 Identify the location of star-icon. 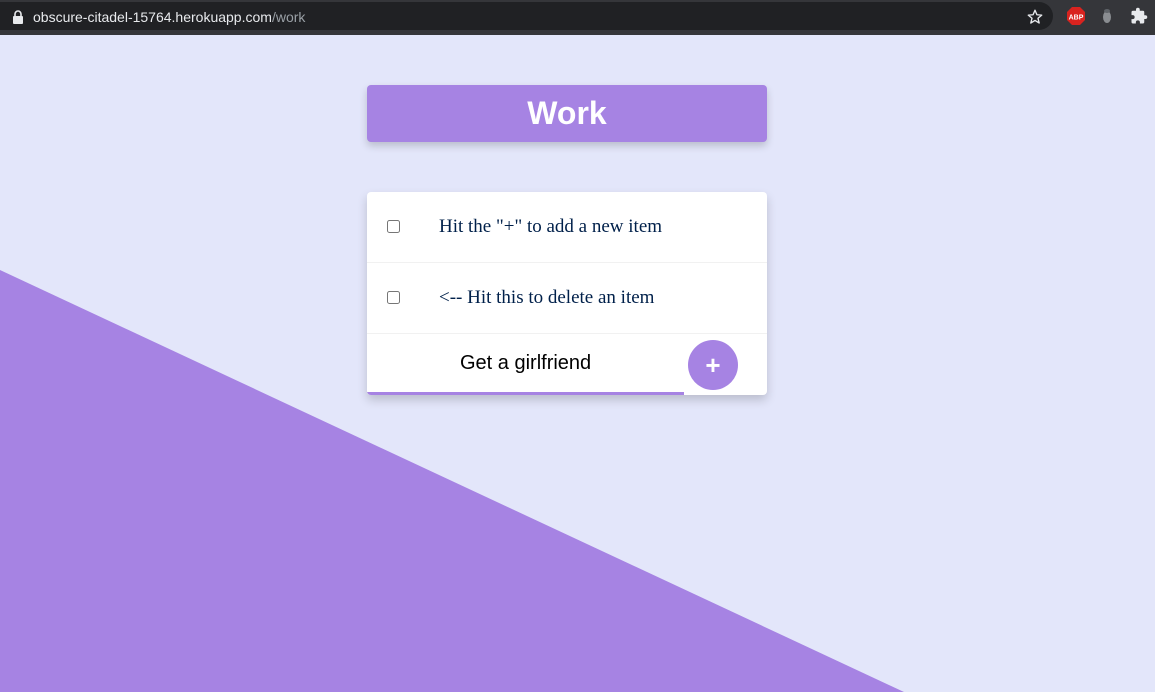
(1035, 17).